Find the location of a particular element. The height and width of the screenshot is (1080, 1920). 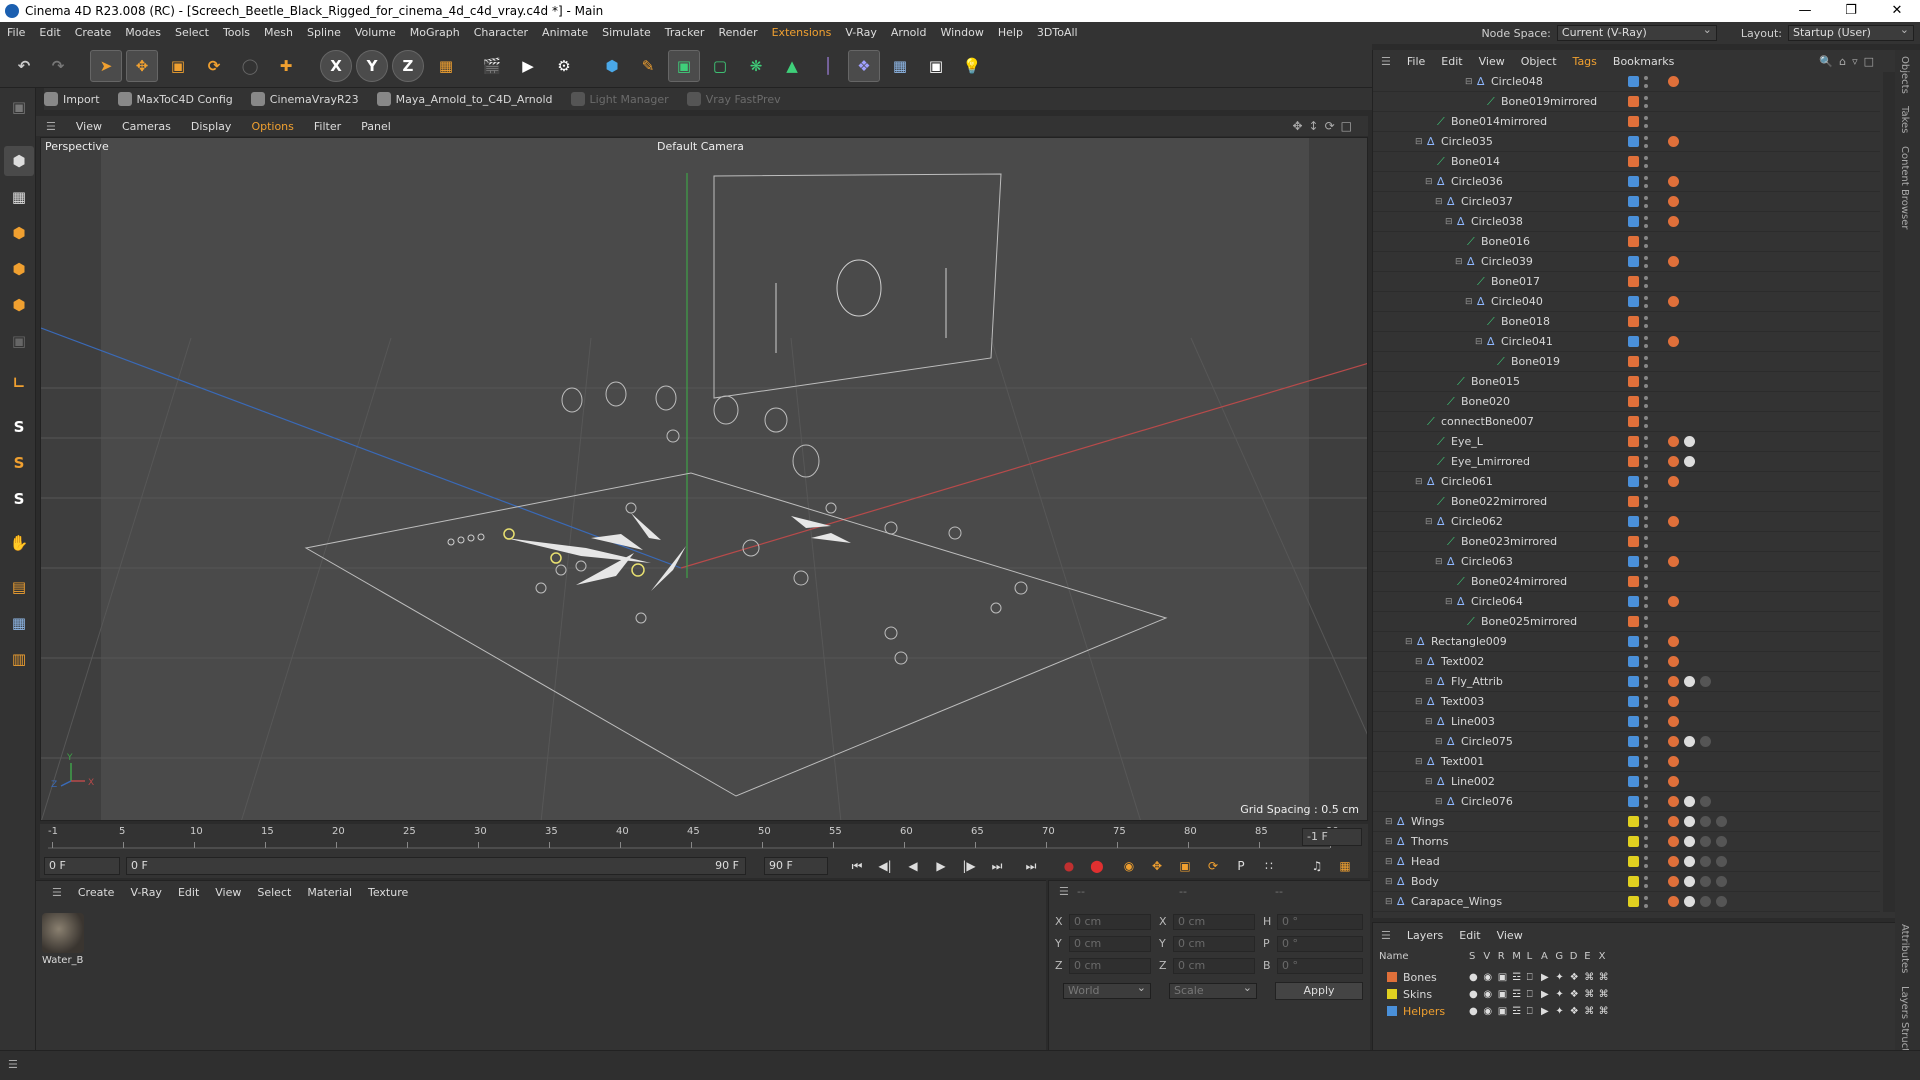

shelf-light-manager: Light Manager is located at coordinates (626, 99).